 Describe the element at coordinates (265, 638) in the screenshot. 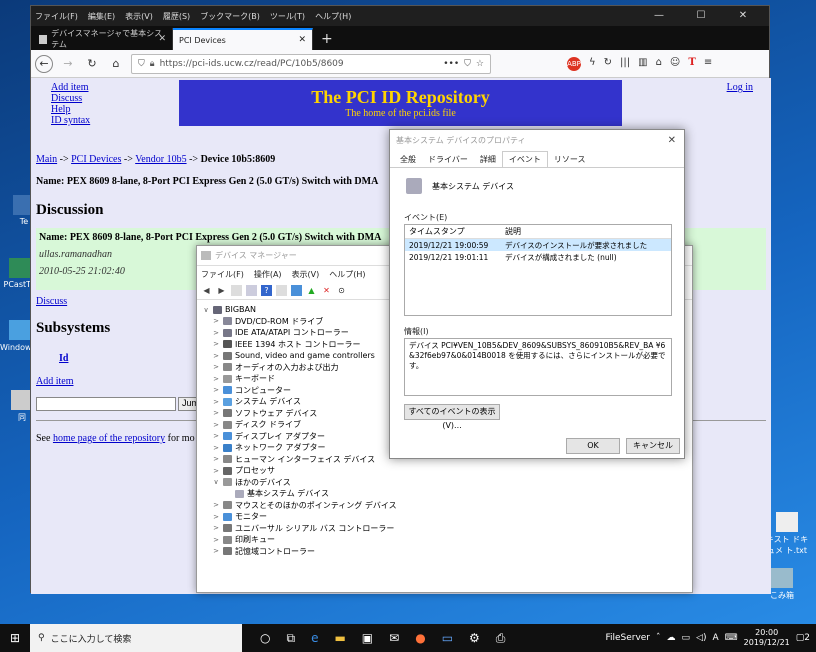

I see `cortana-icon: ○` at that location.